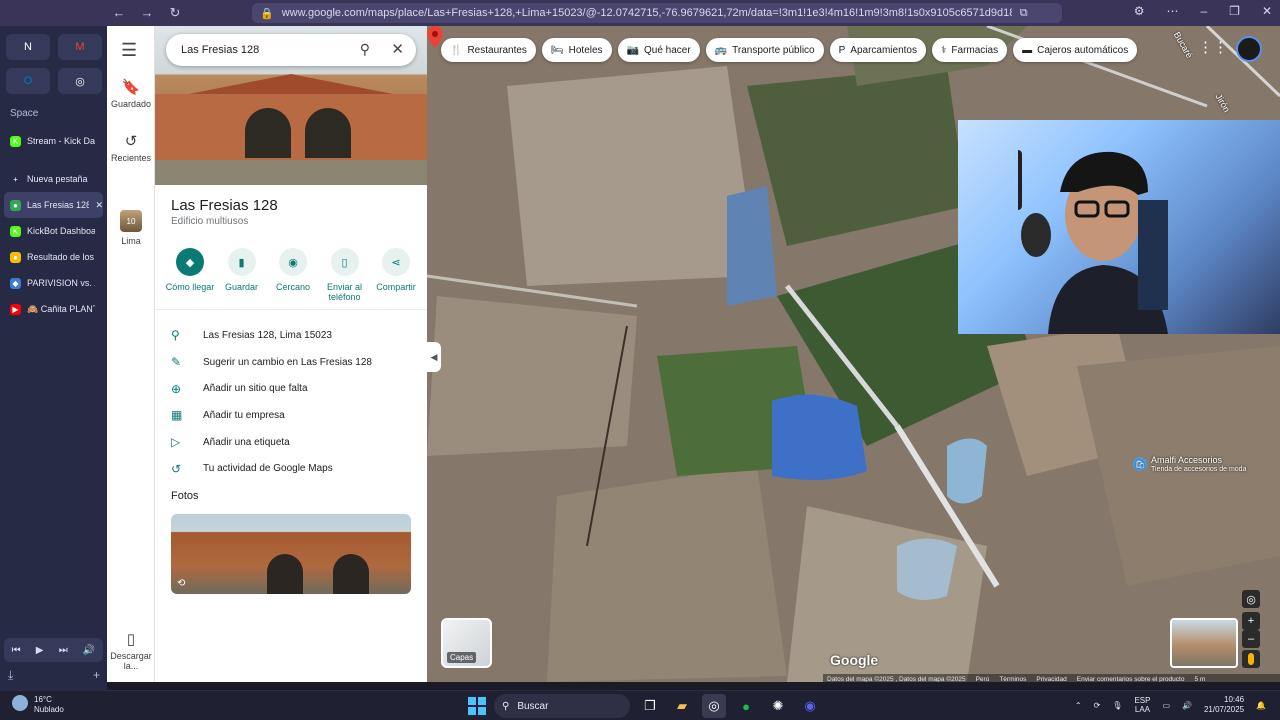  What do you see at coordinates (1051, 679) in the screenshot?
I see `map-footer-item: Privacidad` at bounding box center [1051, 679].